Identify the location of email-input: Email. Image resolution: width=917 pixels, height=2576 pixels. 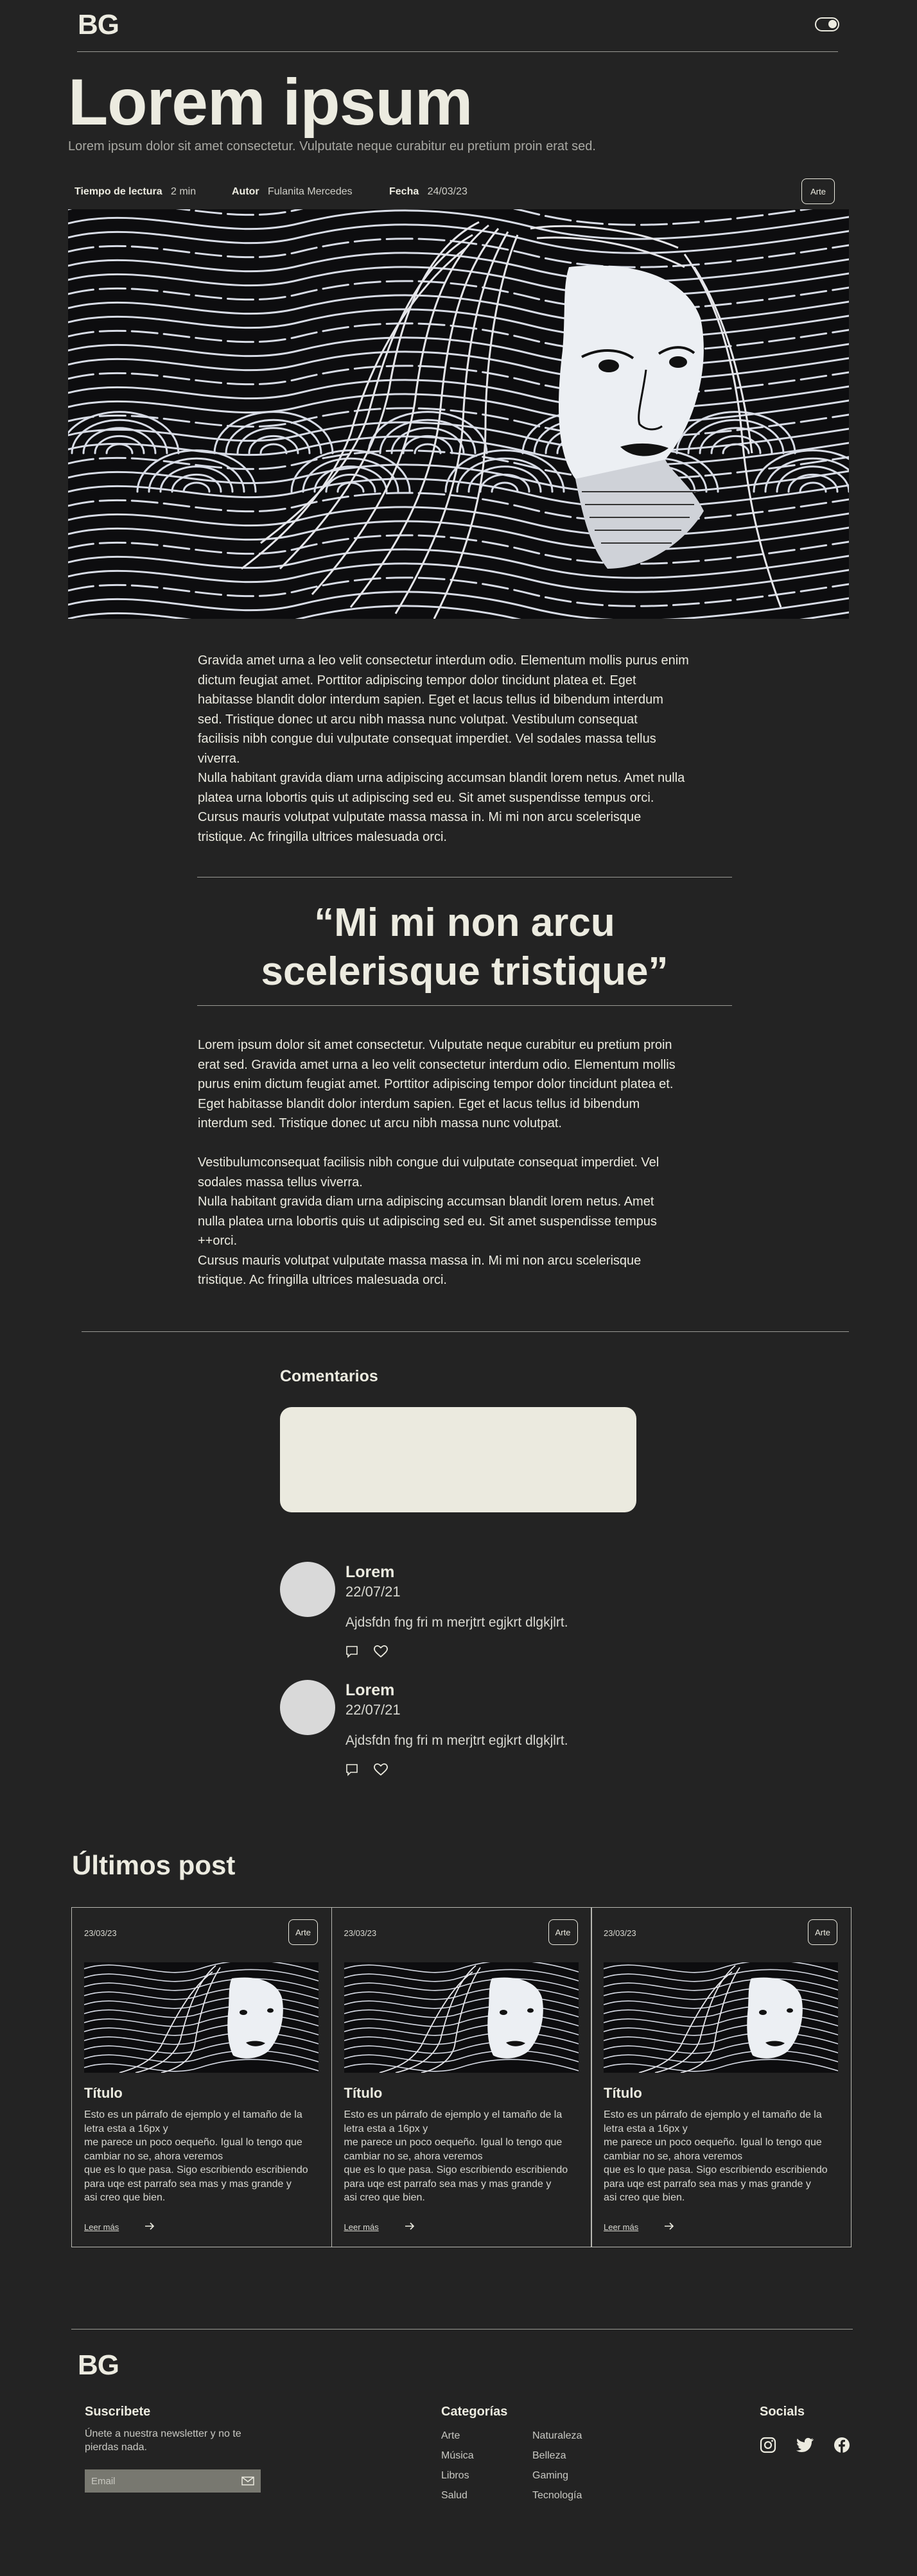
(173, 2481).